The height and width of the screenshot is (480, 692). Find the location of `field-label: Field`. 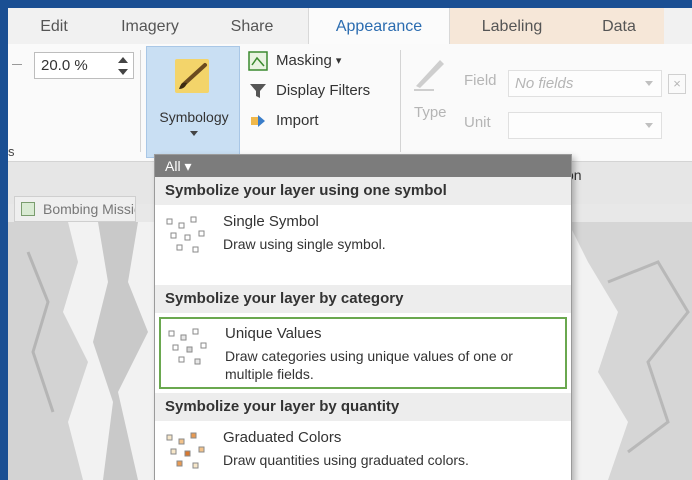

field-label: Field is located at coordinates (480, 80).